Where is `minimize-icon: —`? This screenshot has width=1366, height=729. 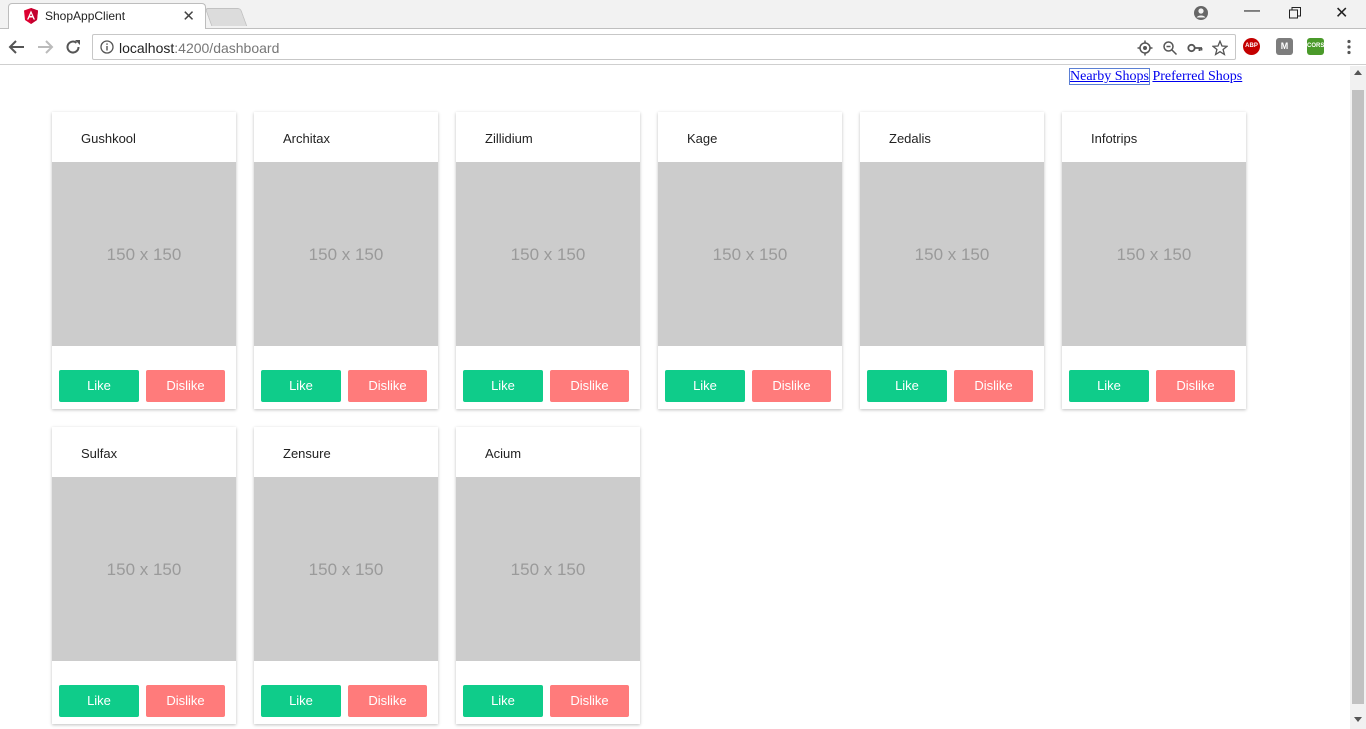
minimize-icon: — is located at coordinates (1252, 11).